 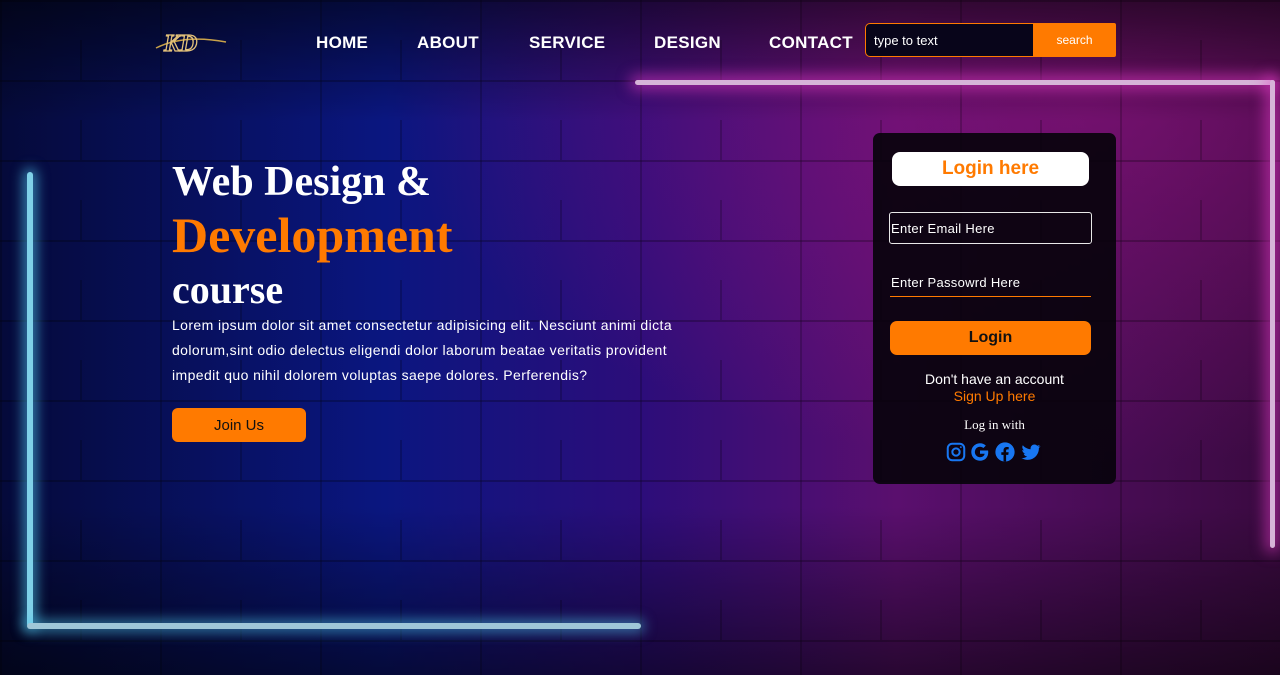 I want to click on email-field, so click(x=990, y=228).